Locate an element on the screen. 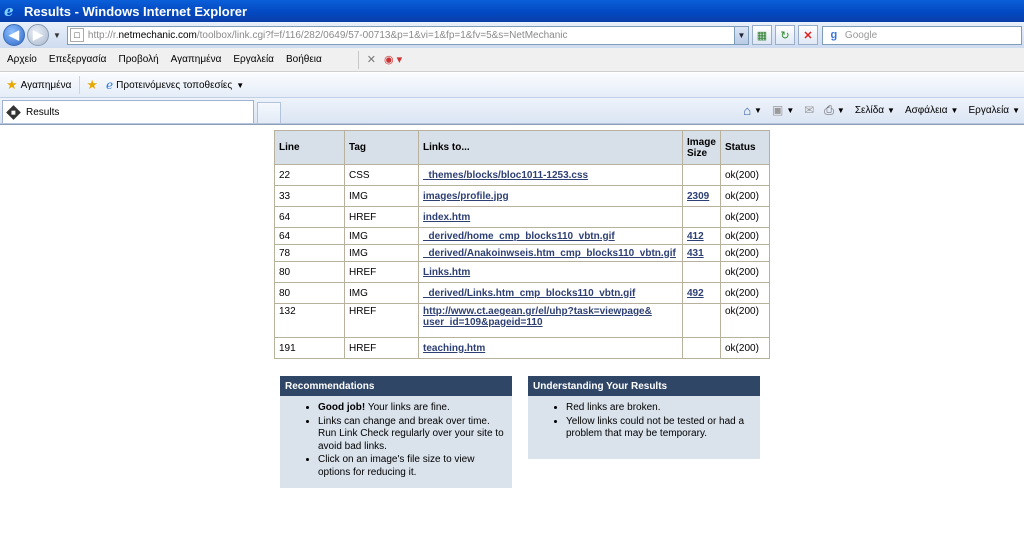 The image size is (1024, 553). understanding-results-title: Understanding Your Results is located at coordinates (644, 386).